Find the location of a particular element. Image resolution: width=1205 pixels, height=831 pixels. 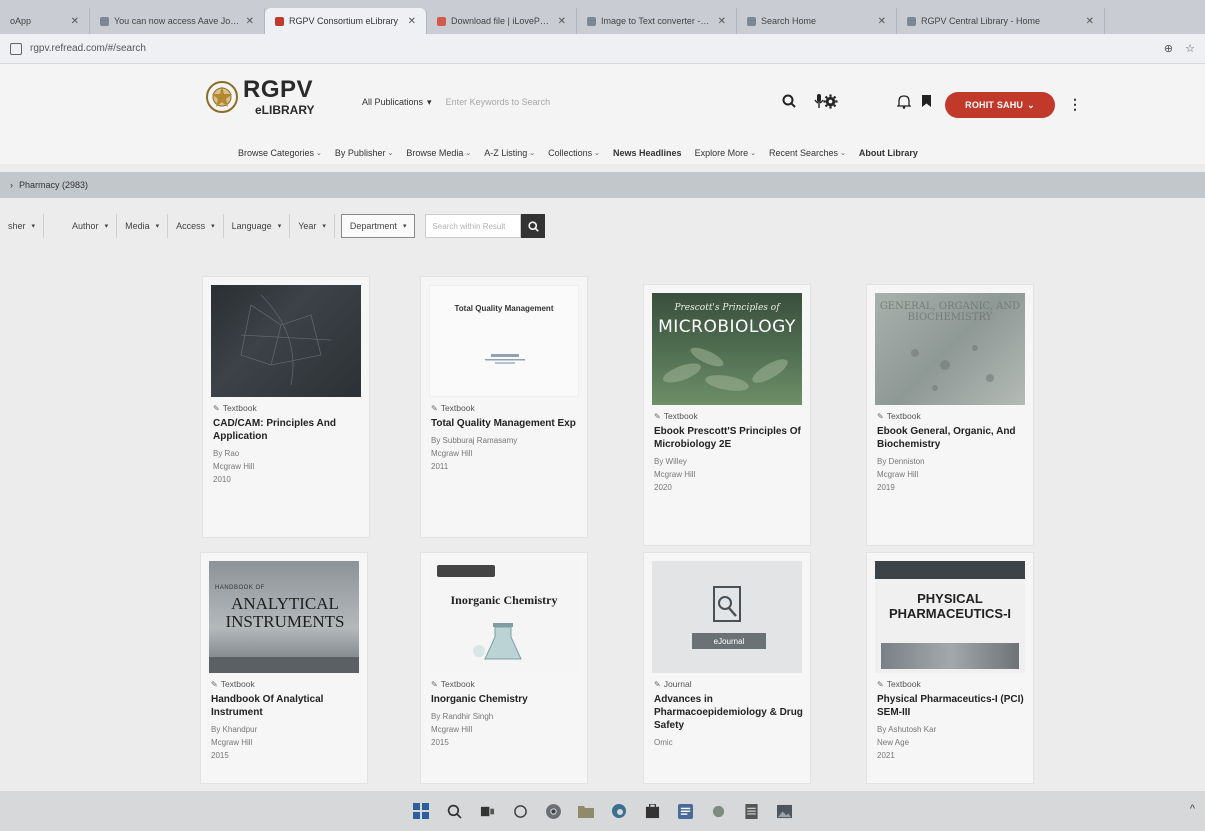

breadcrumb-category: Pharmacy (2983) is located at coordinates (53, 185).